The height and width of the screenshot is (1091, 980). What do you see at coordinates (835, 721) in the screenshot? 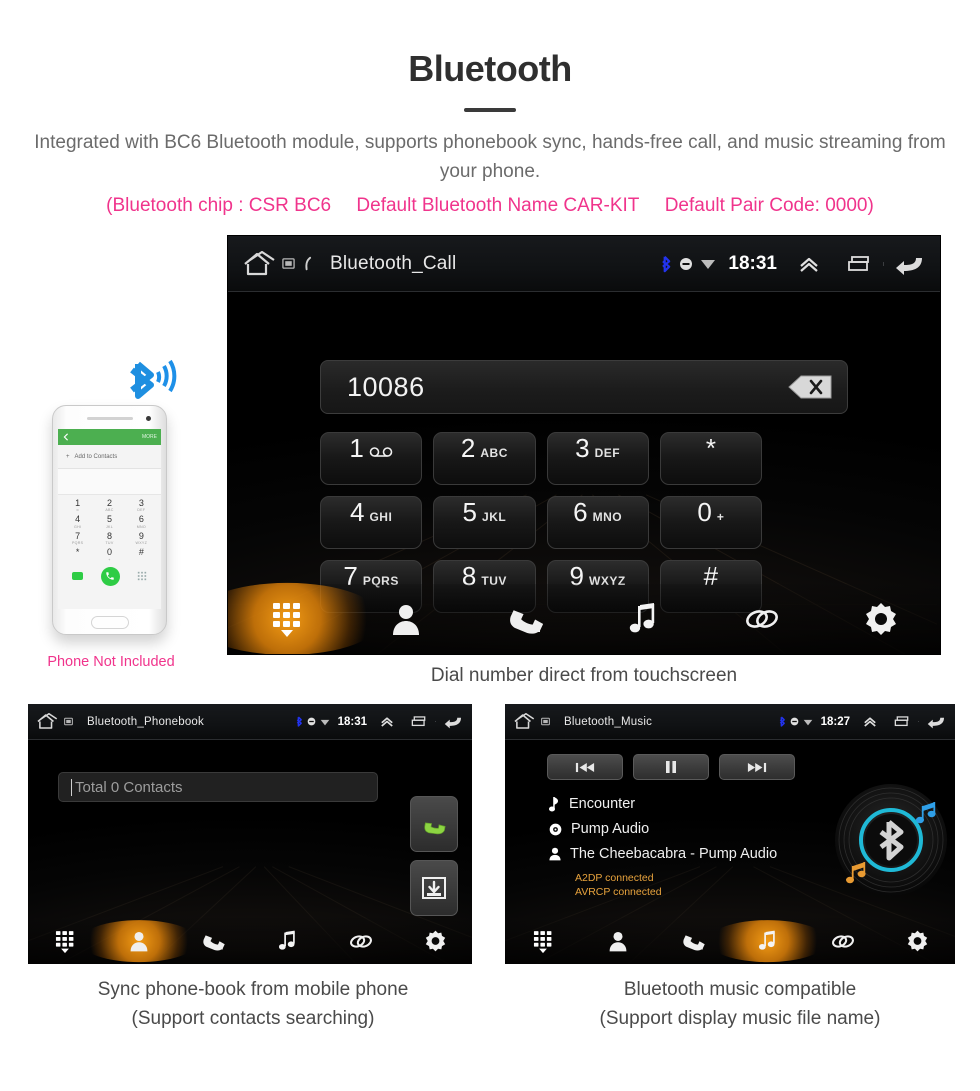
I see `clock: 18:27` at bounding box center [835, 721].